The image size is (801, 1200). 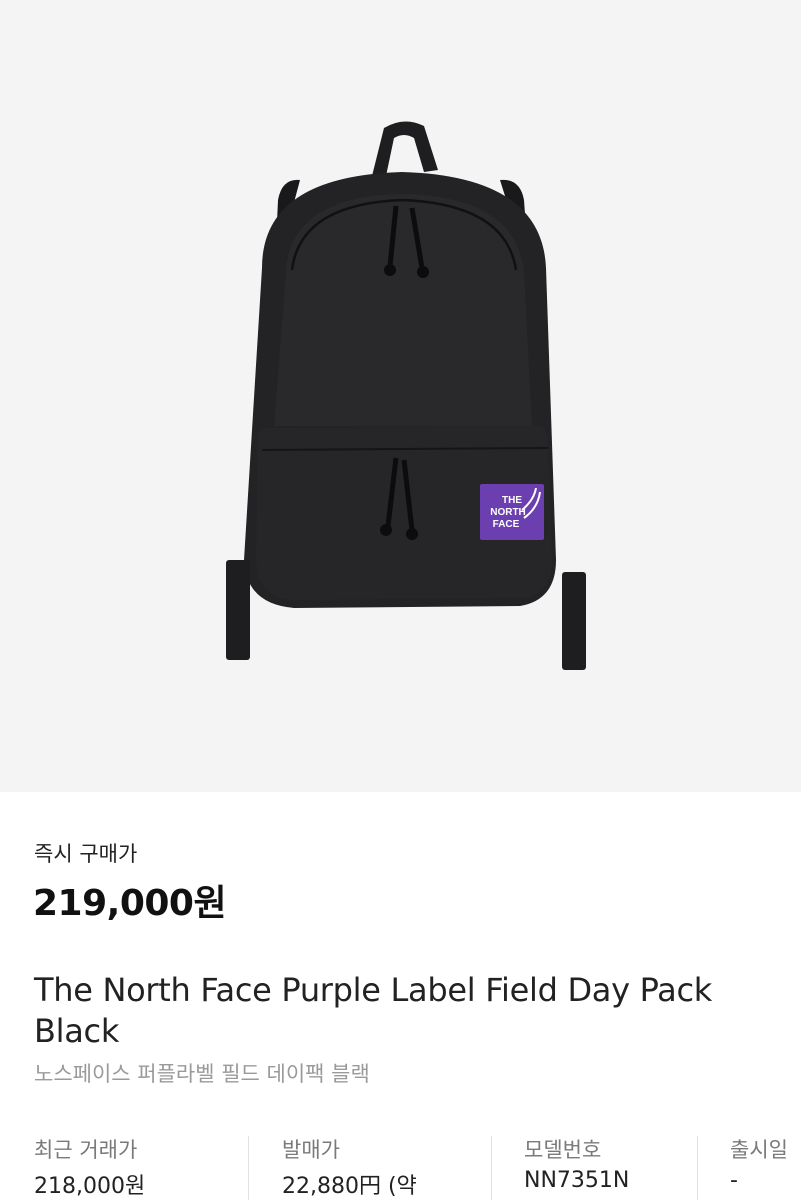 I want to click on spec-release-date: 출시일 -, so click(x=765, y=1167).